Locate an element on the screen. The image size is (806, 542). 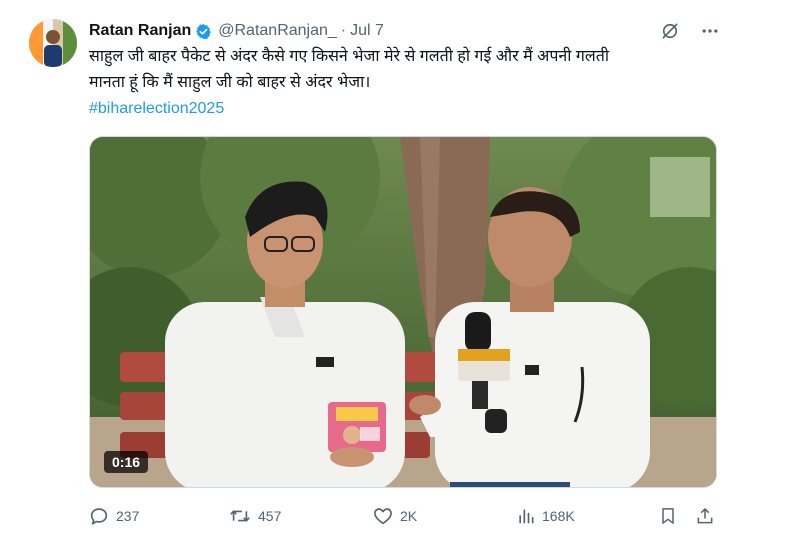
like-button: 2K is located at coordinates (394, 516).